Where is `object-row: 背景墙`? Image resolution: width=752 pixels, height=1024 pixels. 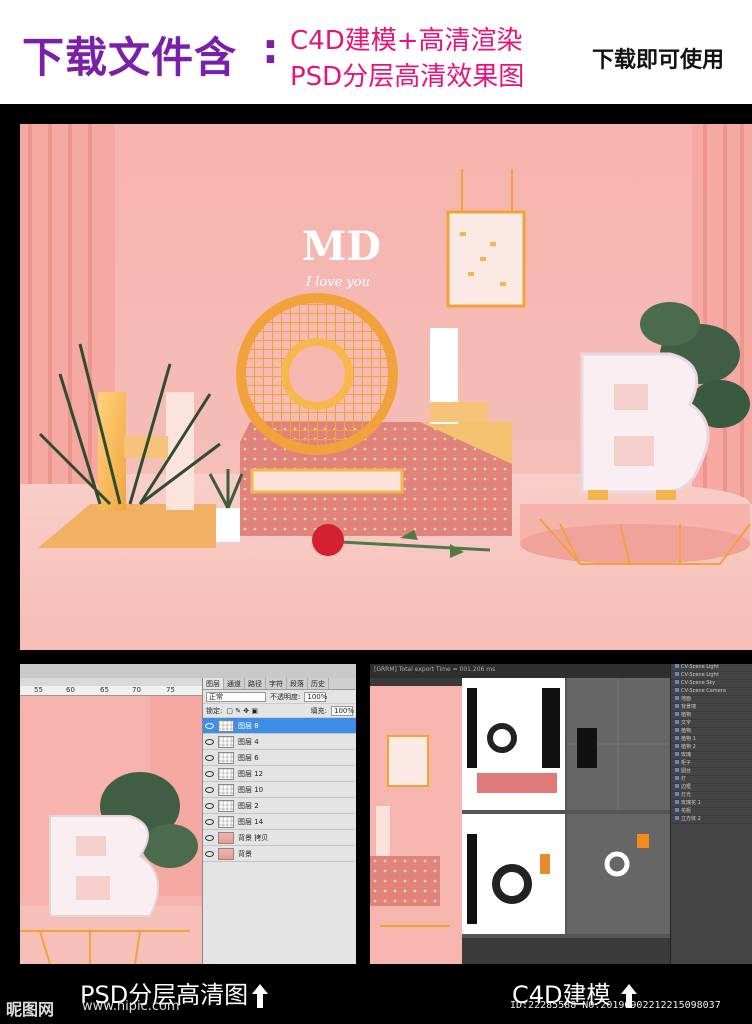
object-row: 背景墙 is located at coordinates (711, 708).